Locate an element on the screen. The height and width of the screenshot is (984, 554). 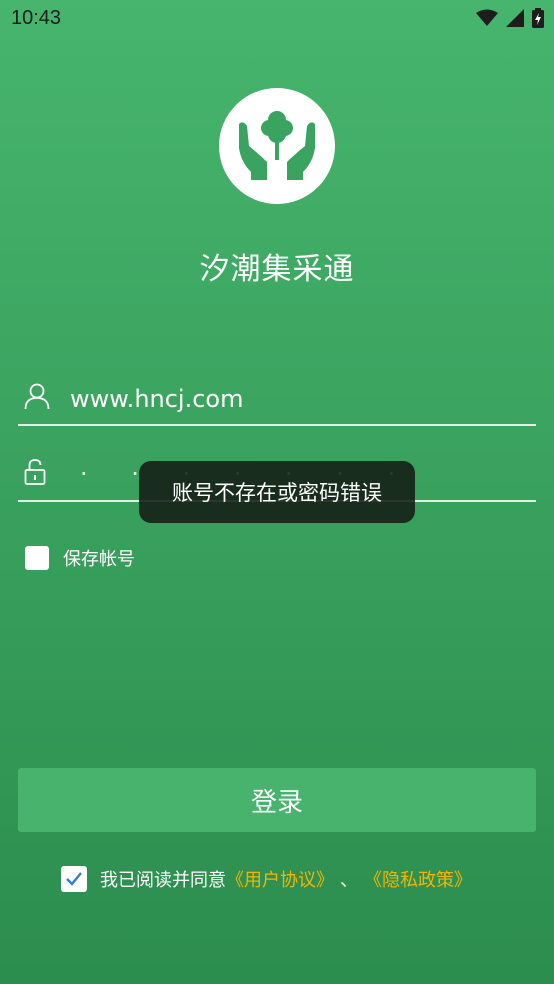
tree-in-hands-icon is located at coordinates (277, 145).